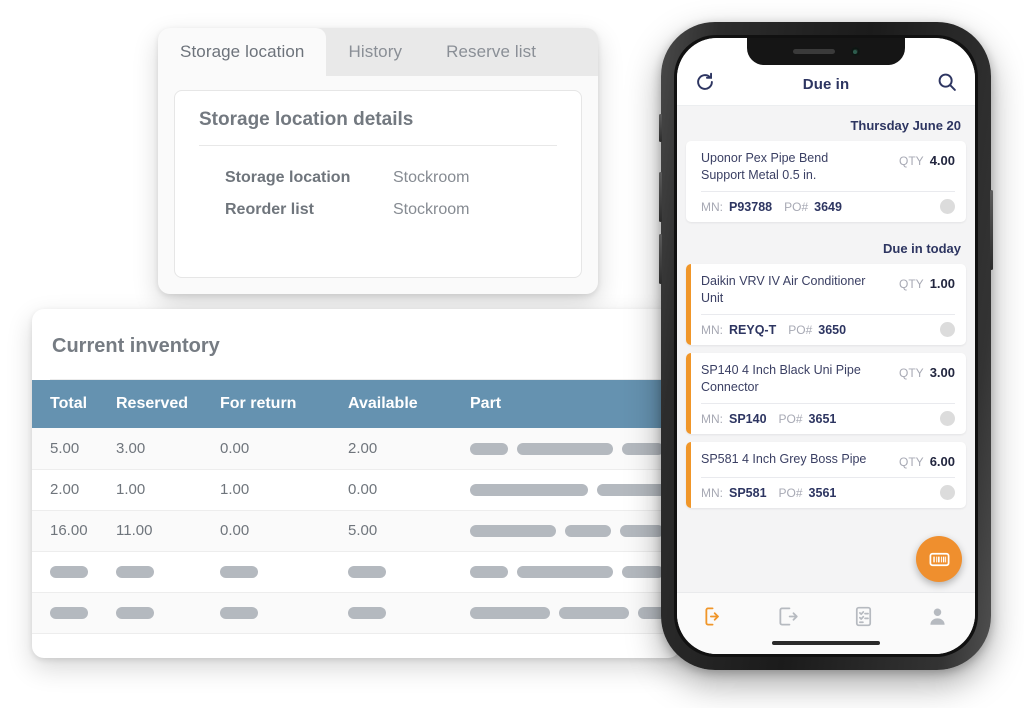 The height and width of the screenshot is (708, 1024). Describe the element at coordinates (942, 160) in the screenshot. I see `qty-value: 4.00` at that location.